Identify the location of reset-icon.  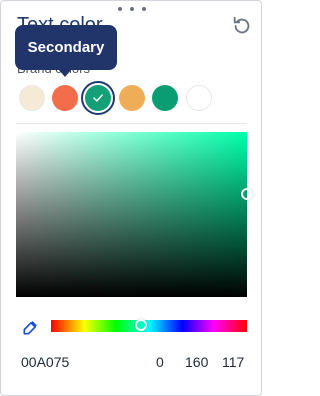
(242, 26).